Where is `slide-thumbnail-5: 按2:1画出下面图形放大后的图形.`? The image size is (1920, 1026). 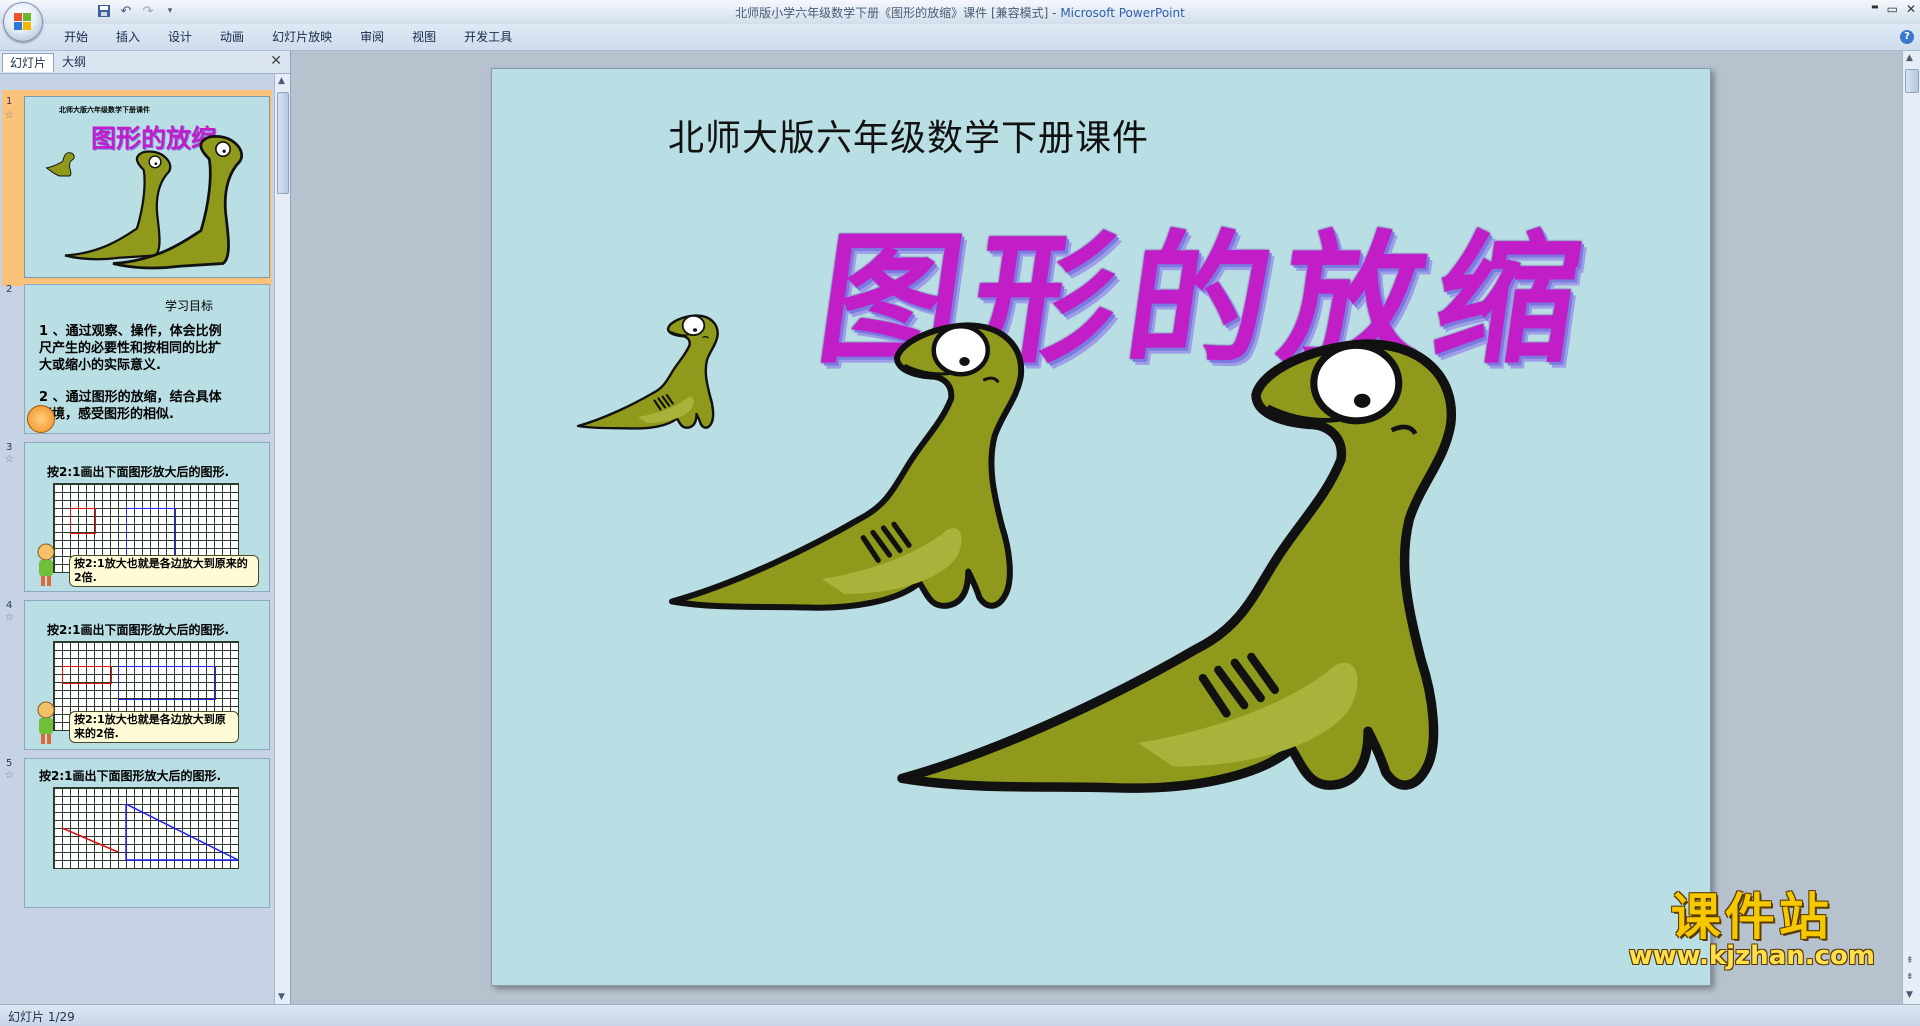
slide-thumbnail-5: 按2:1画出下面图形放大后的图形. is located at coordinates (147, 833).